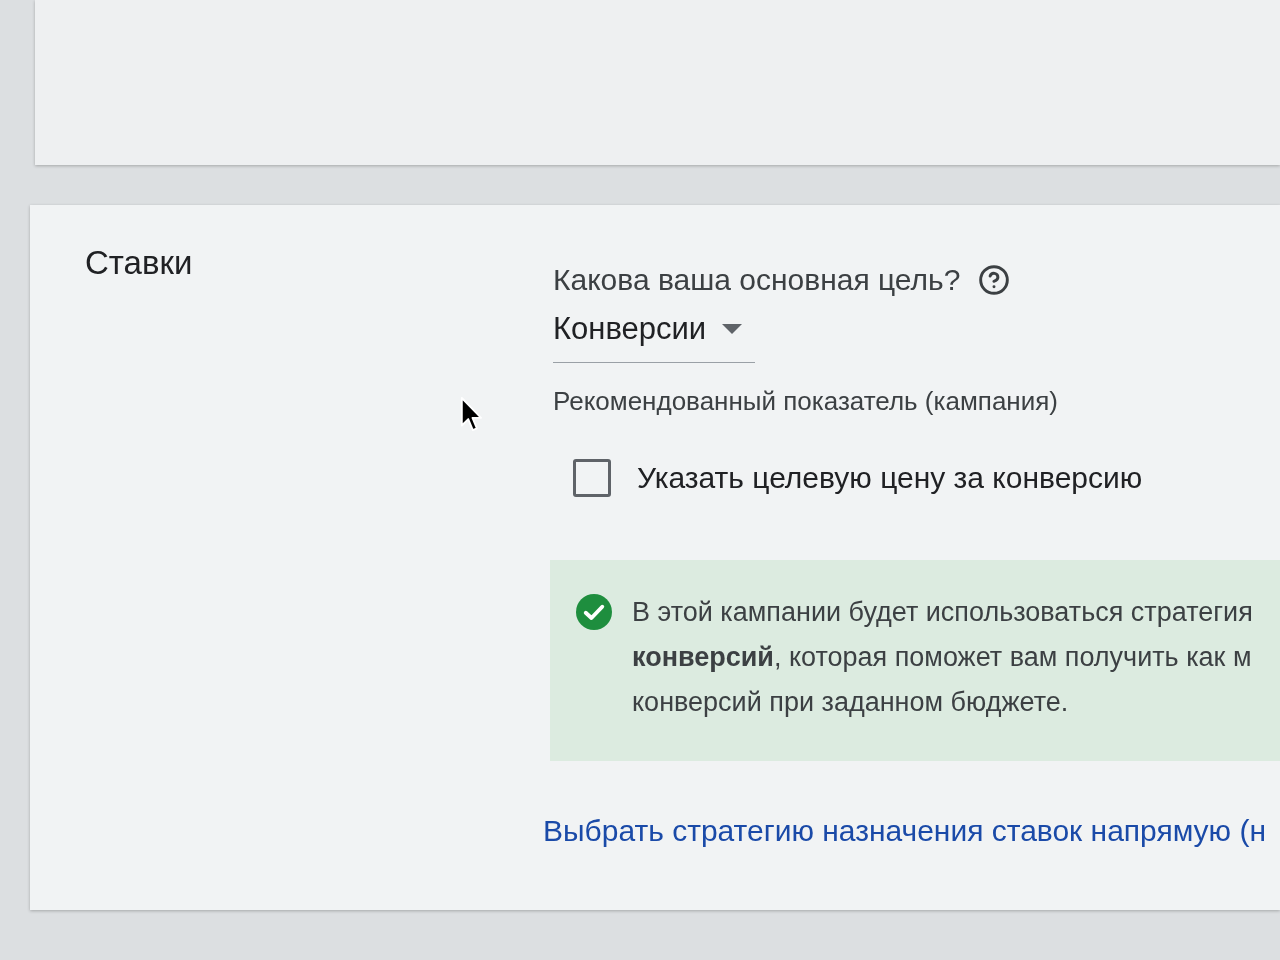 The image size is (1280, 960). I want to click on check-circle-icon, so click(594, 612).